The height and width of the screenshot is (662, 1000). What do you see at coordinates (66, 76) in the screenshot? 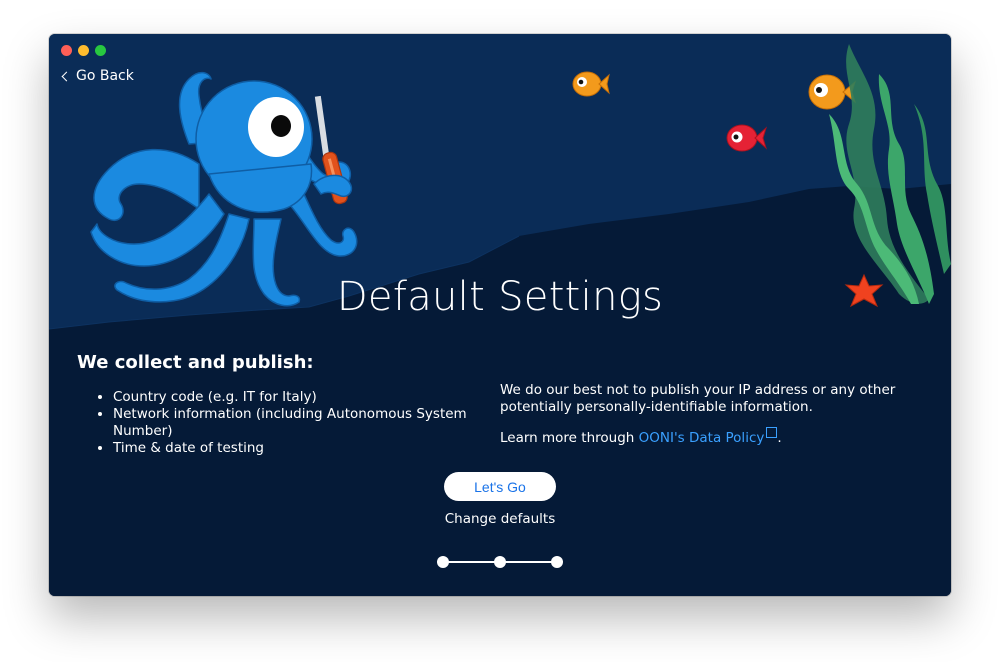
I see `chevron-left-icon` at bounding box center [66, 76].